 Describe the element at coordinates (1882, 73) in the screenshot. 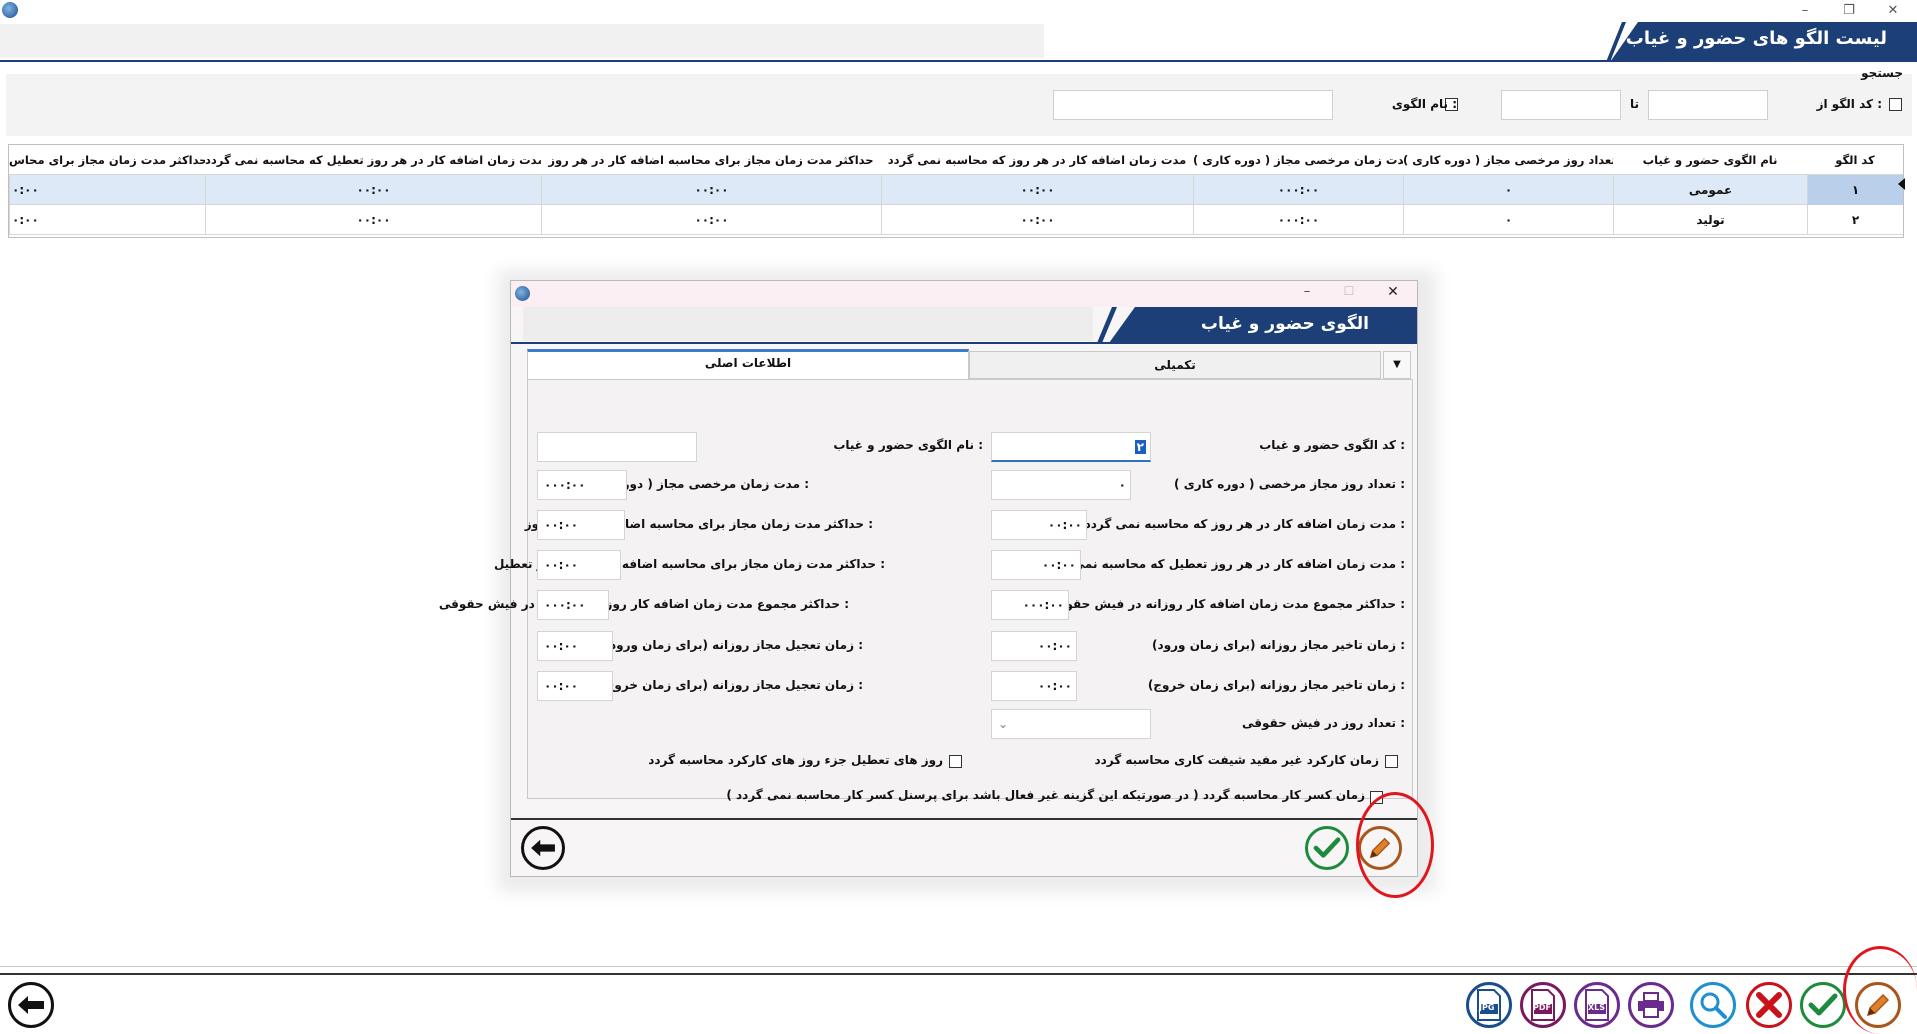

I see `search-label: جستجو` at that location.